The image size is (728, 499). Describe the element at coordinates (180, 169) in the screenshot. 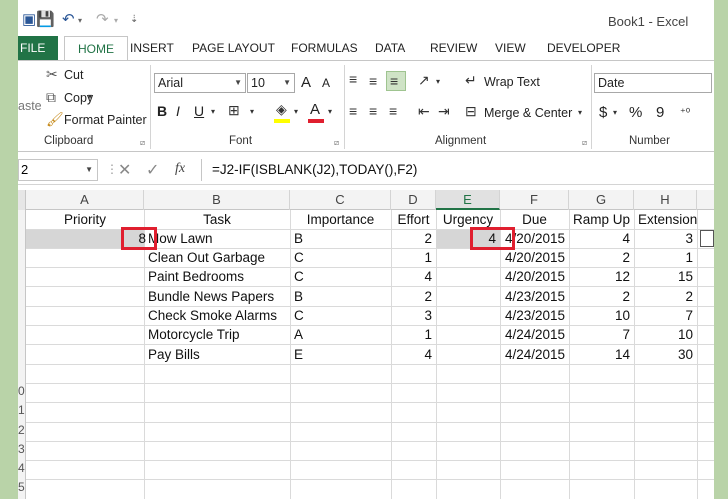

I see `insert-function-icon: fx` at that location.